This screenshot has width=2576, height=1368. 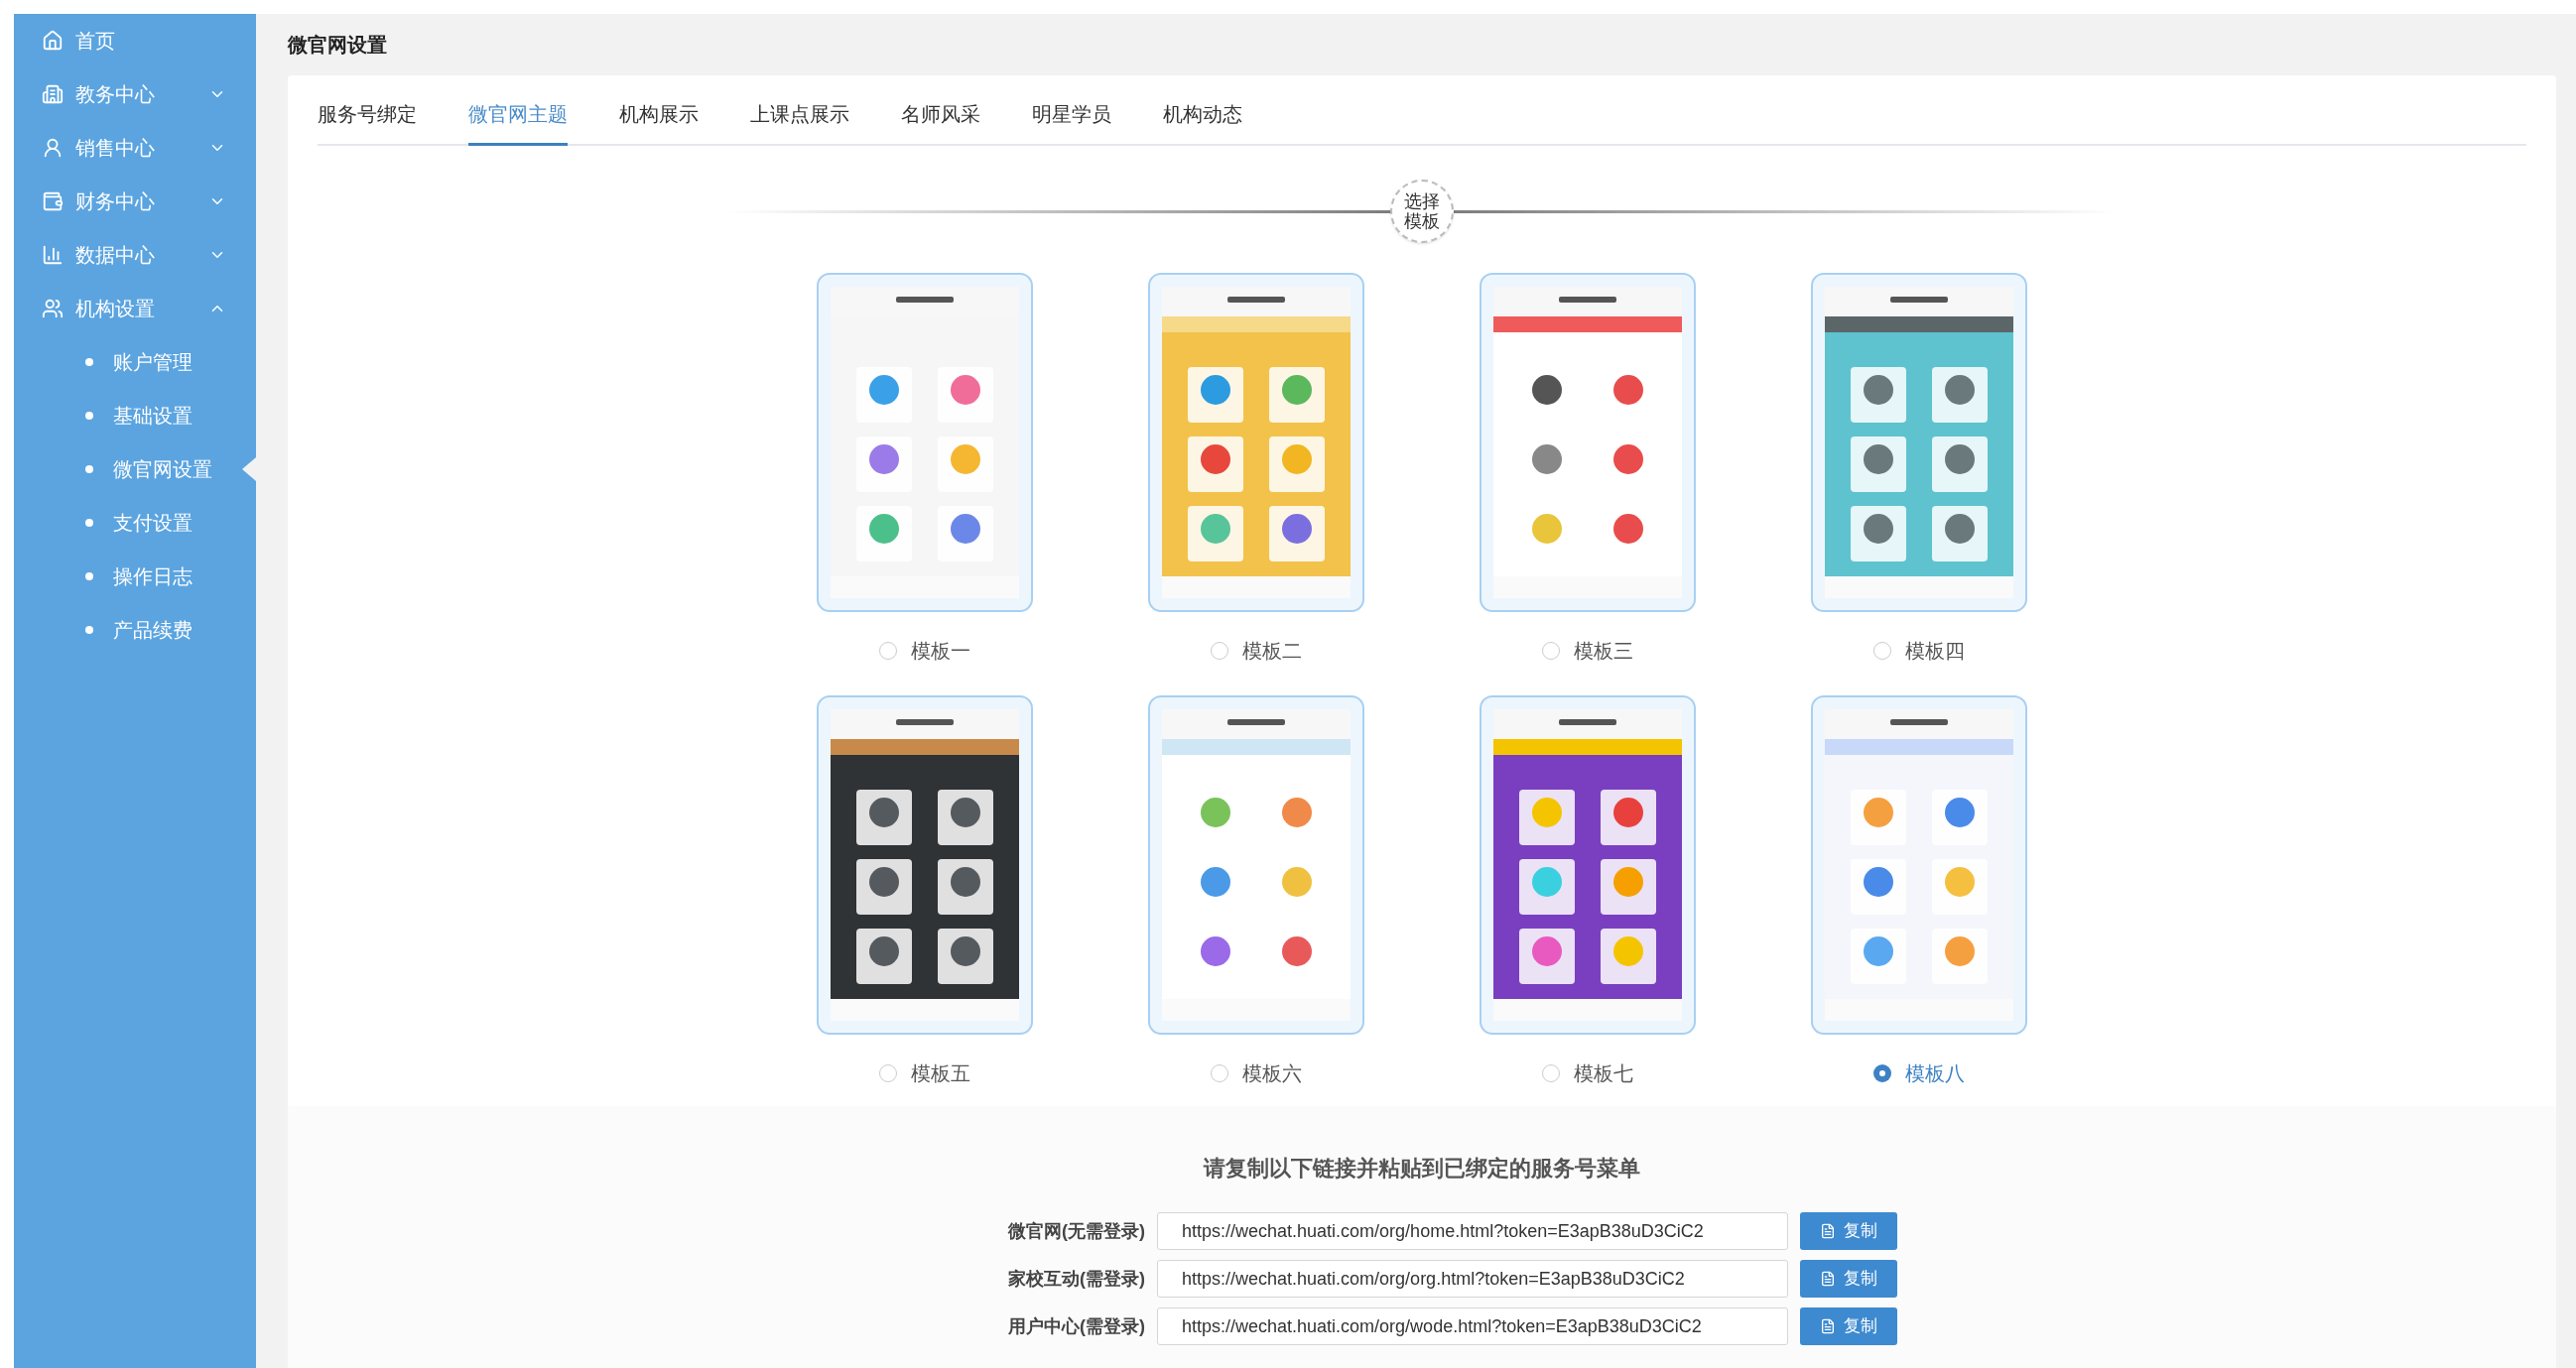 I want to click on section-badge: 选择模板, so click(x=1422, y=212).